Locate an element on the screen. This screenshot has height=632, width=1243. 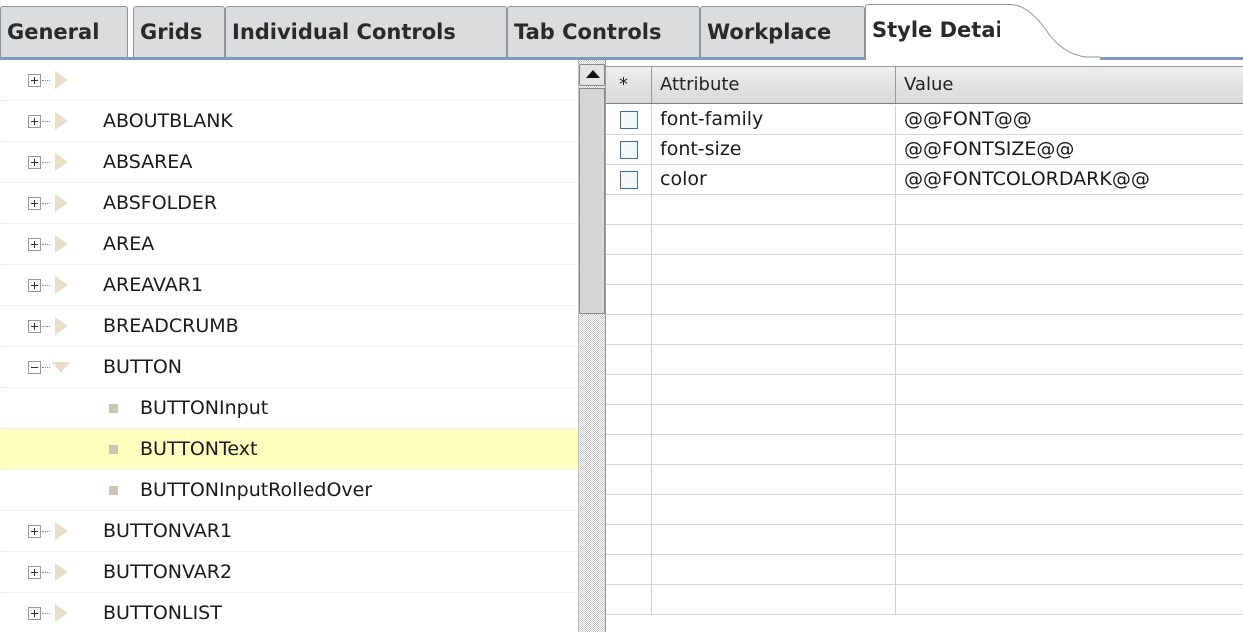
tree-item-buttontext: BUTTONText is located at coordinates (289, 449).